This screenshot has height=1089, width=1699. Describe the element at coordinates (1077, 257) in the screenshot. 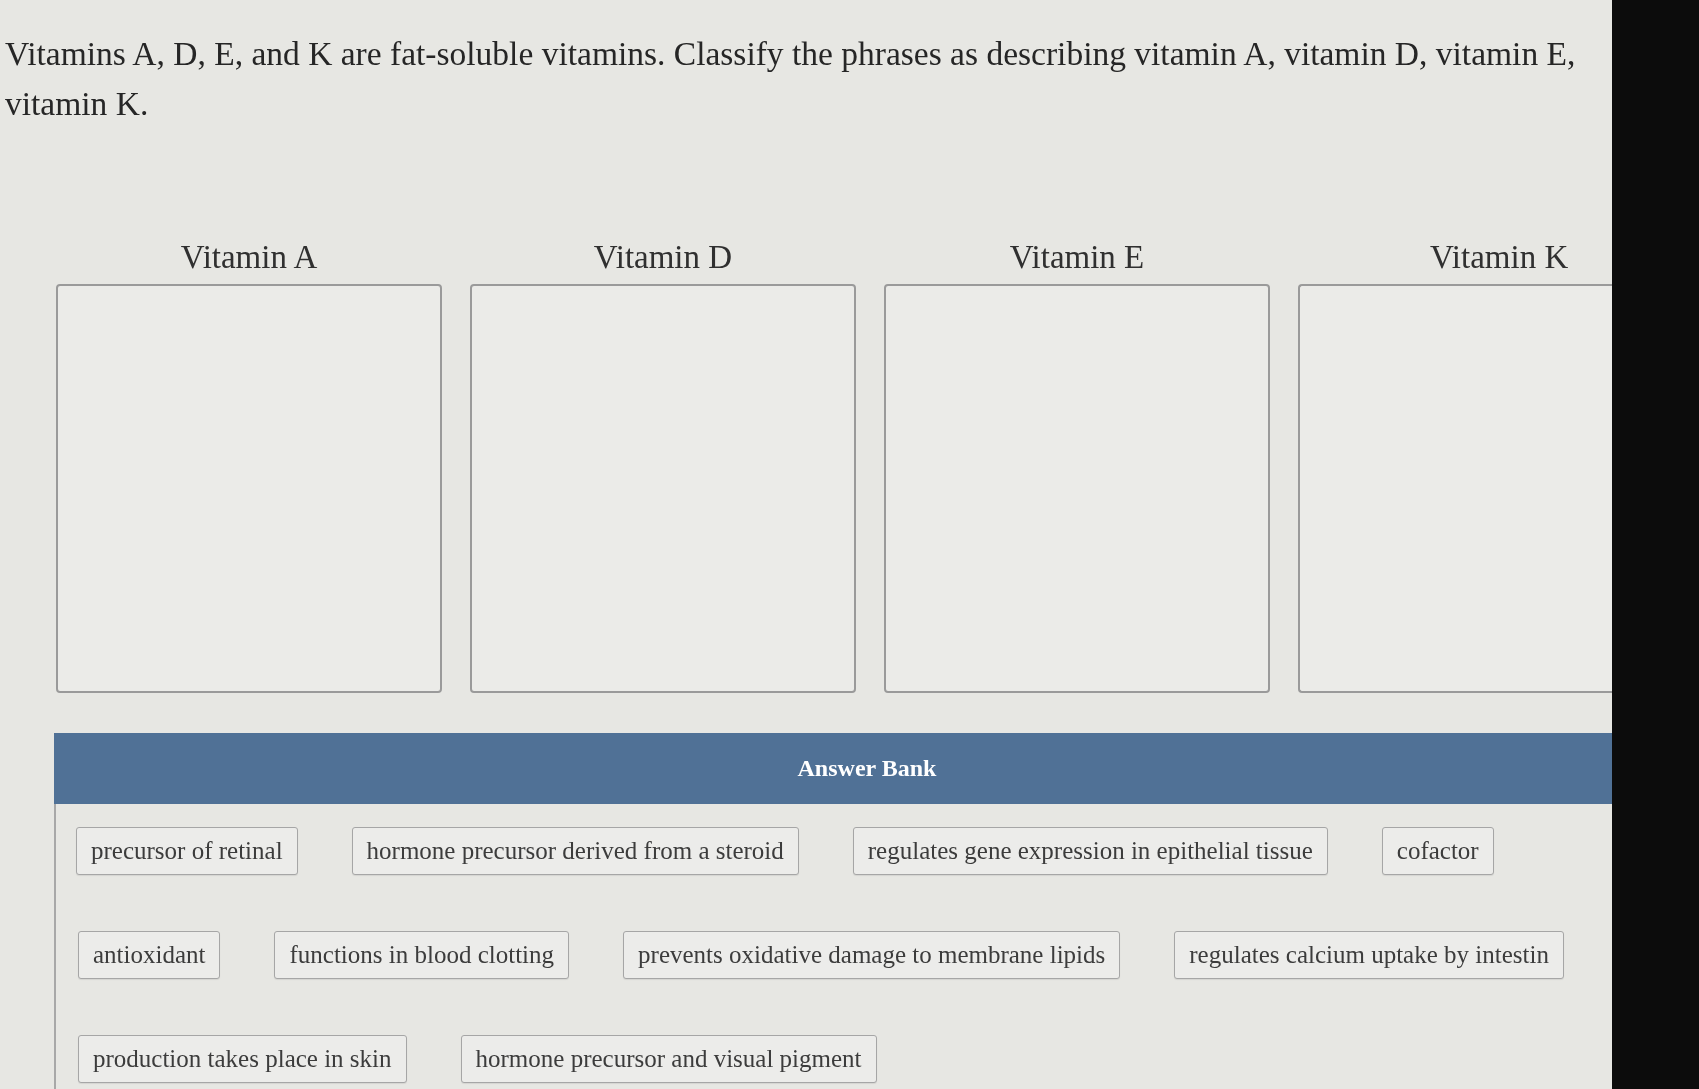

I see `category-heading: Vitamin E` at that location.